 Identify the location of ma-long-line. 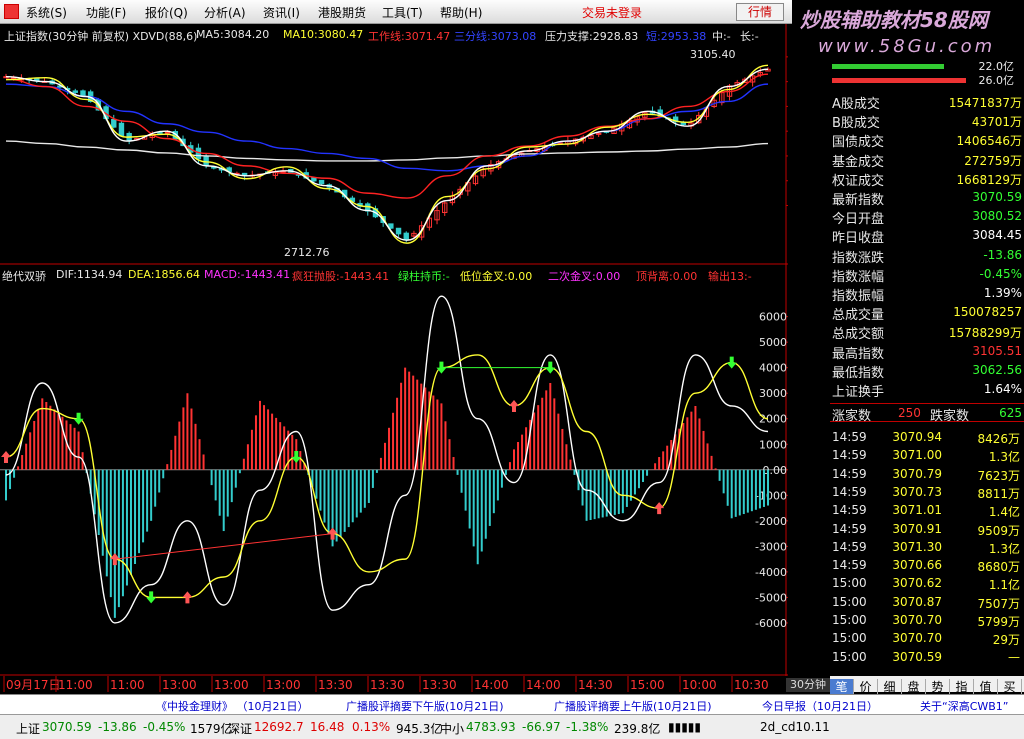
(387, 151).